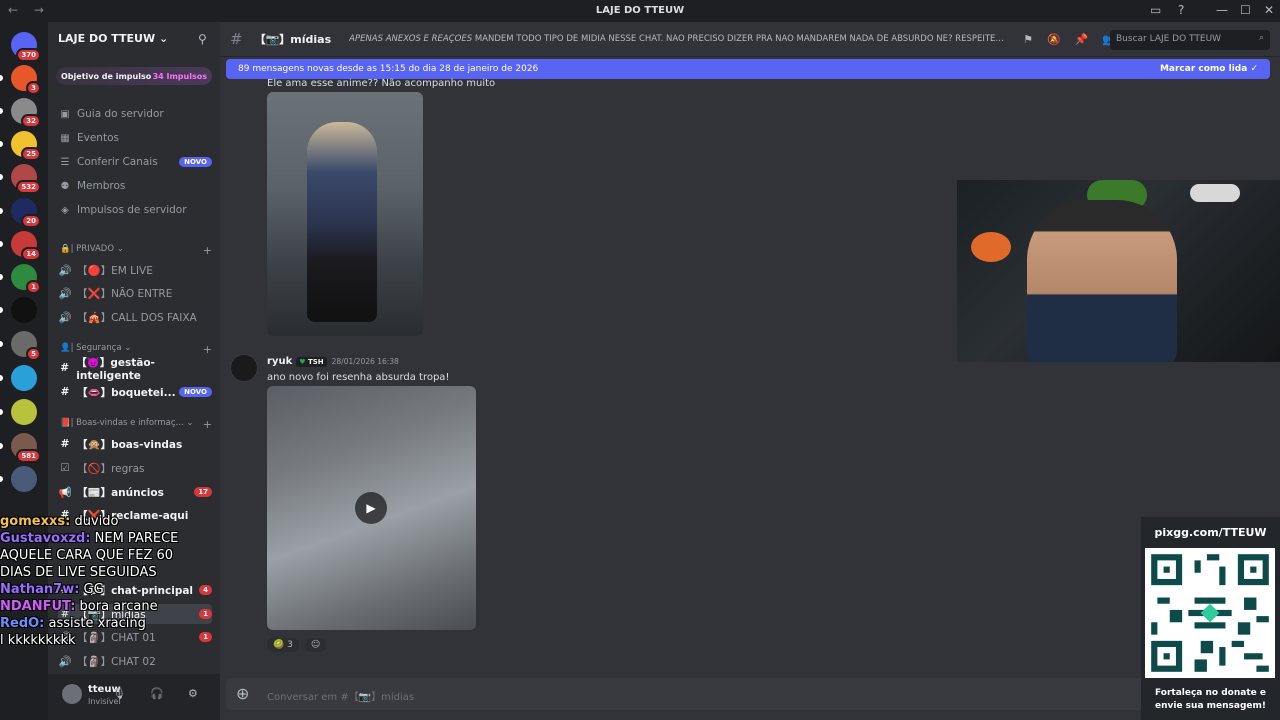 Image resolution: width=1280 pixels, height=720 pixels. I want to click on image-attachment, so click(345, 214).